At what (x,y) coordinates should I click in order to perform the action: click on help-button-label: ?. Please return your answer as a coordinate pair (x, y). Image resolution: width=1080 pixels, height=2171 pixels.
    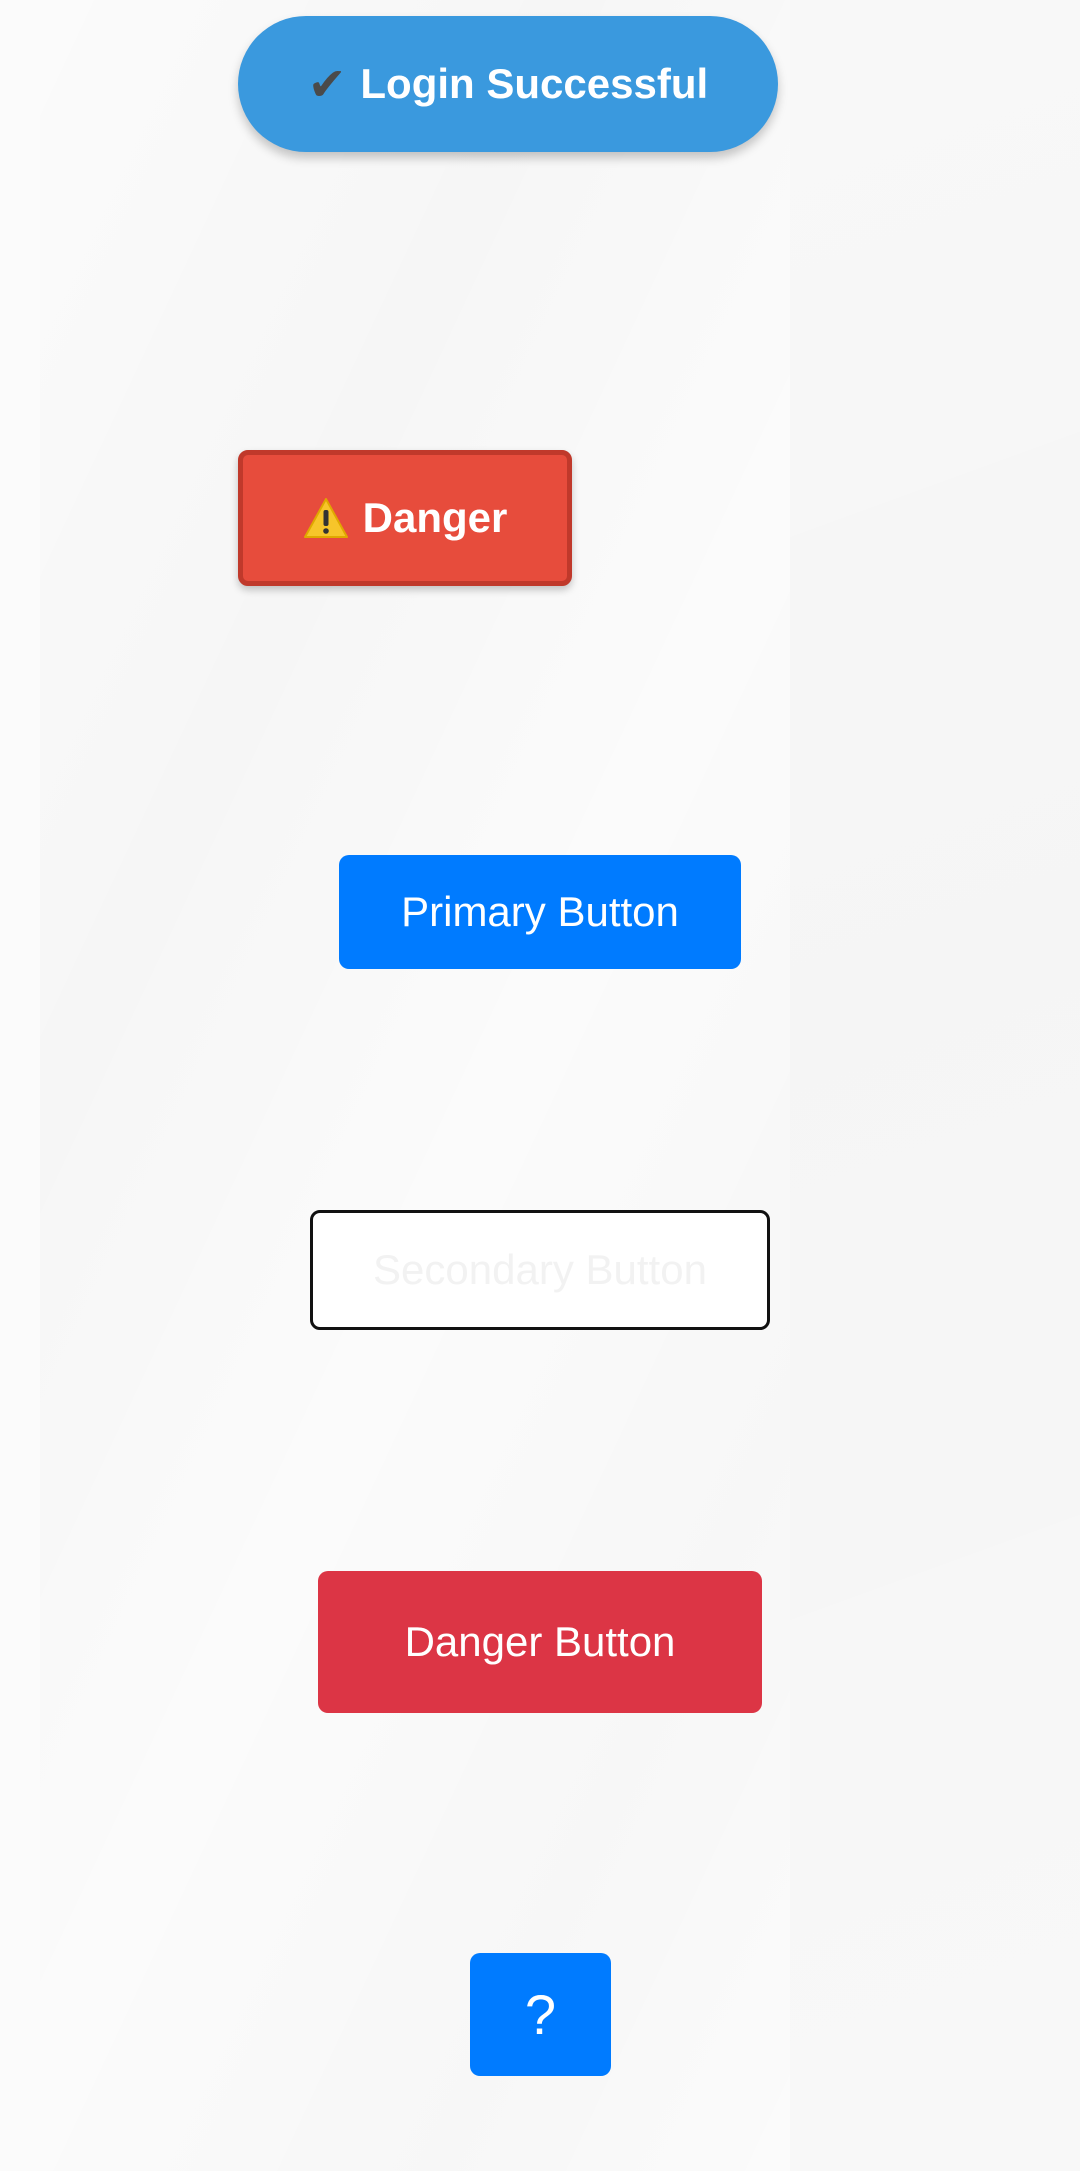
    Looking at the image, I should click on (540, 2014).